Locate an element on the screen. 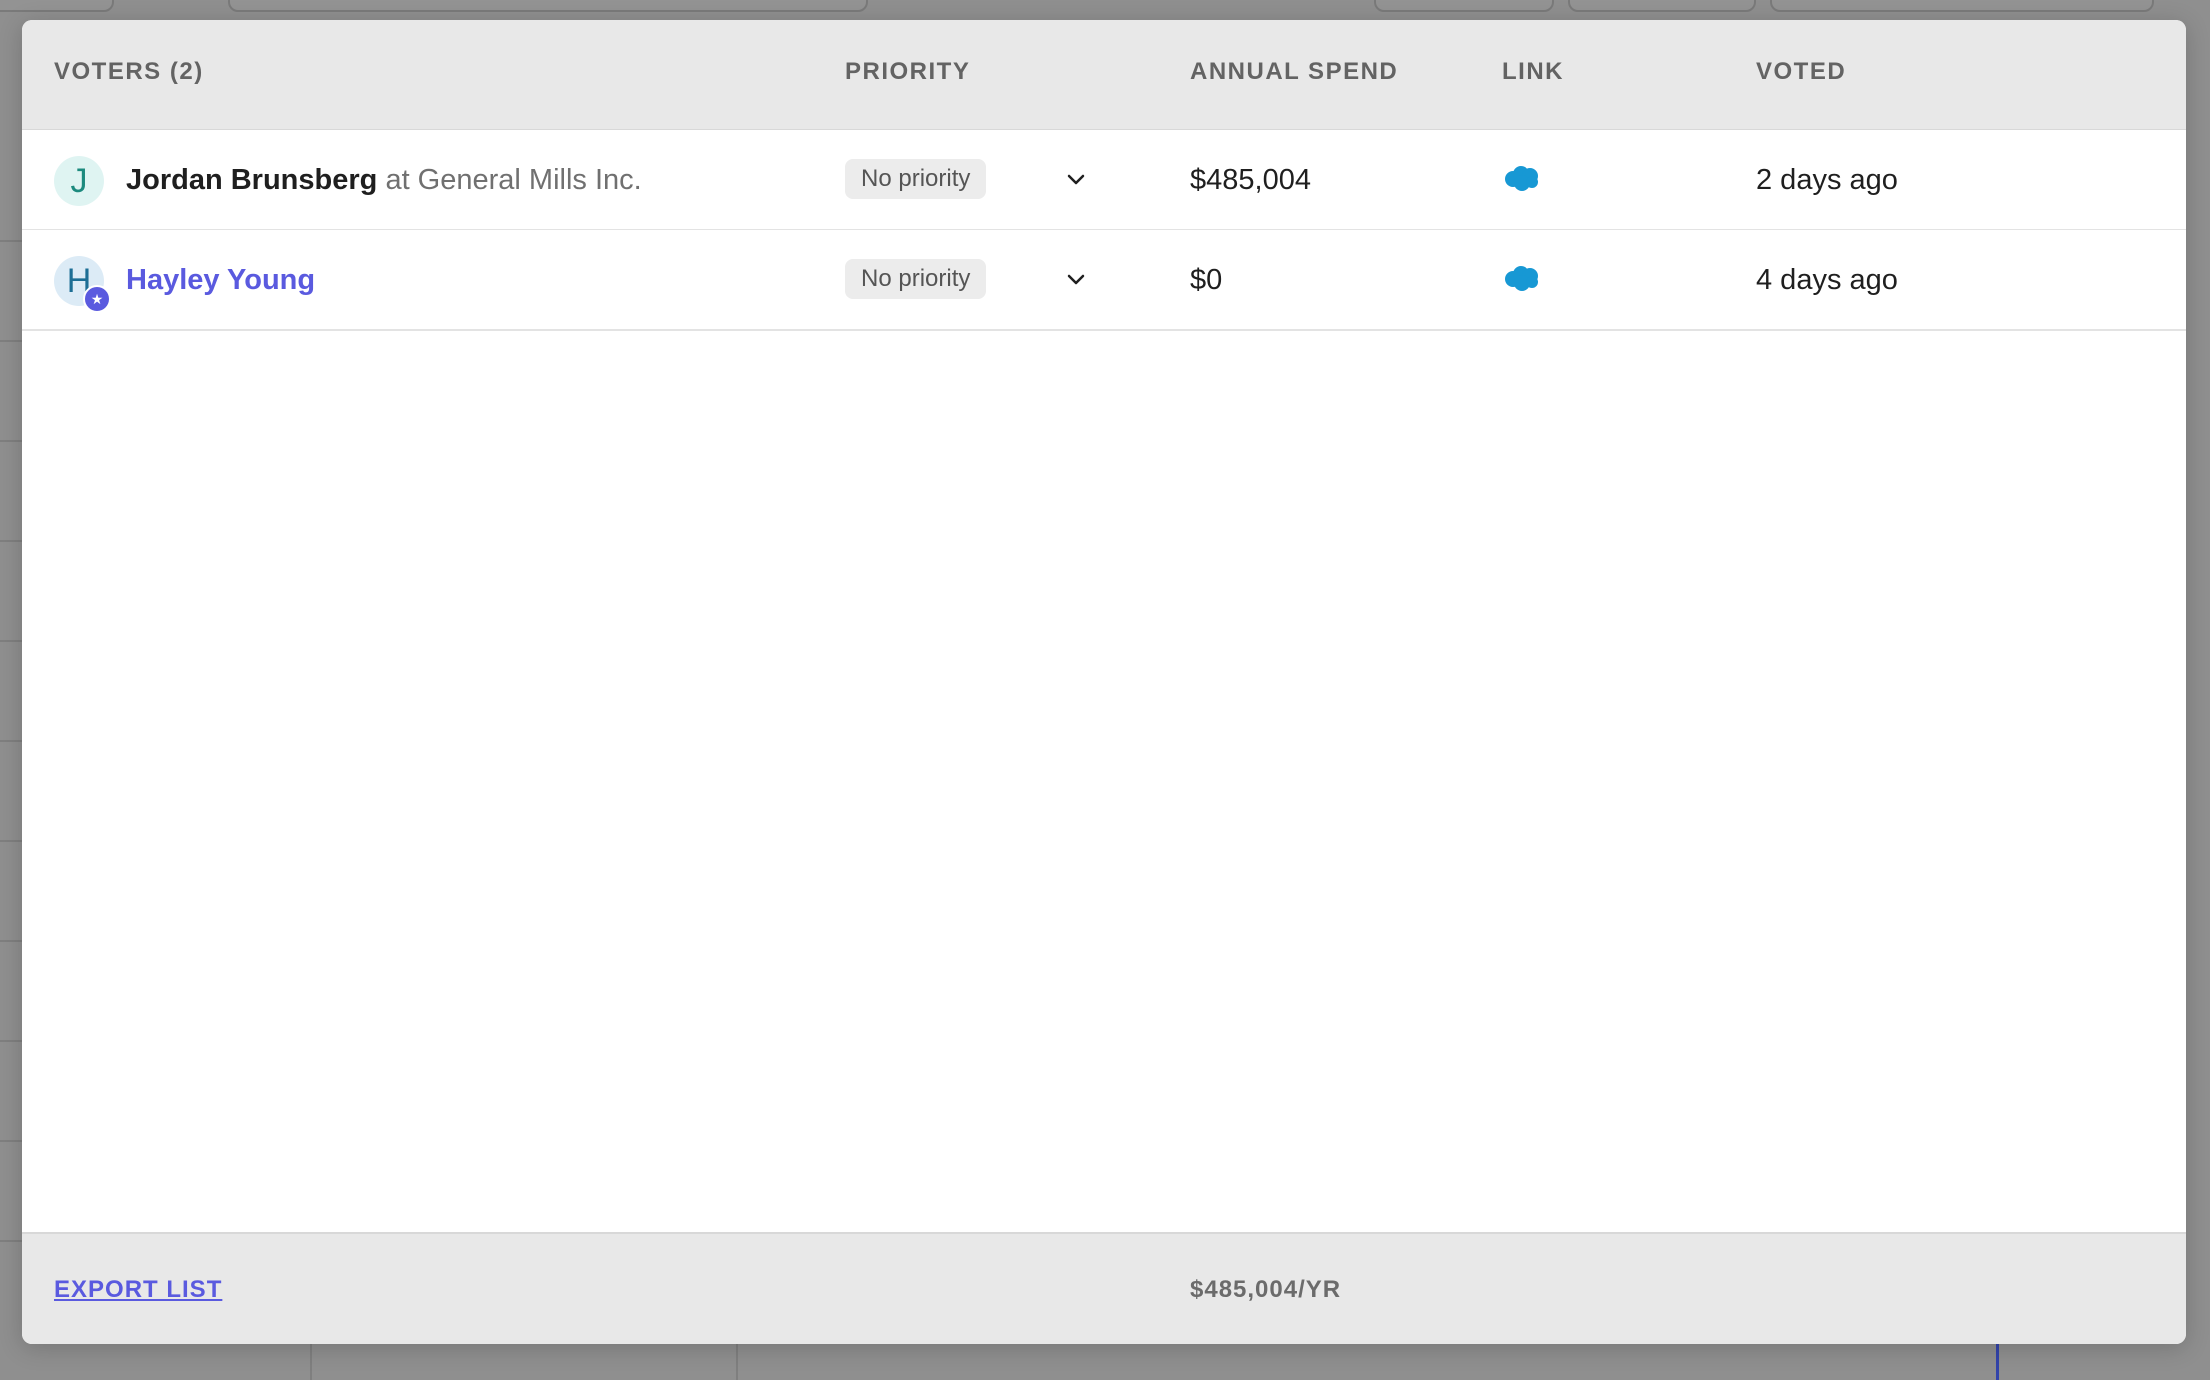  annual-spend-value: $485,004 is located at coordinates (1250, 180).